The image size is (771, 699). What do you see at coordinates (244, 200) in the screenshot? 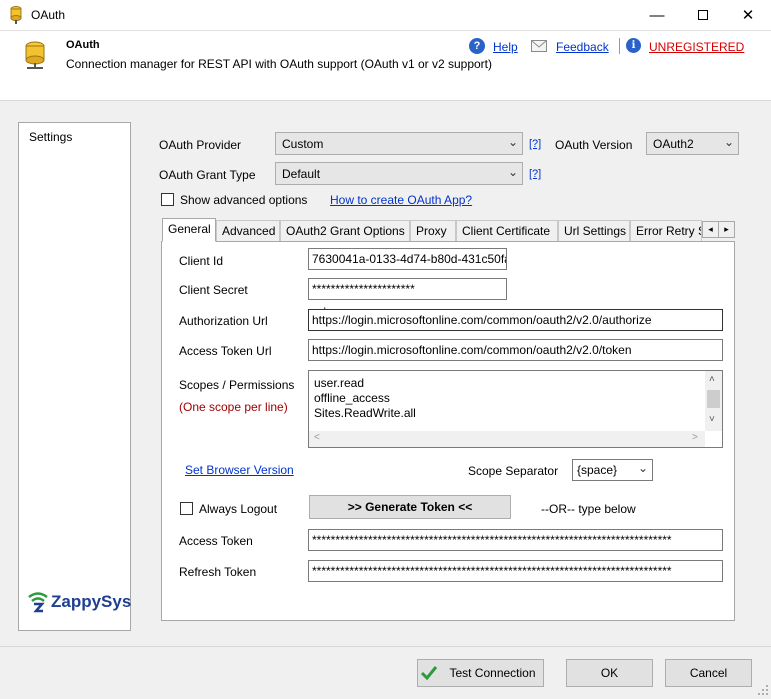
I see `show-advanced-label: Show advanced options` at bounding box center [244, 200].